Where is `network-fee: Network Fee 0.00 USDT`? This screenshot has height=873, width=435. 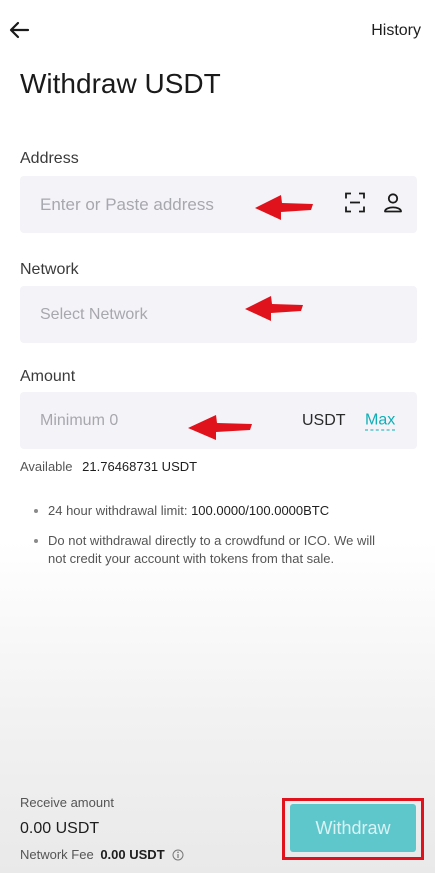 network-fee: Network Fee 0.00 USDT is located at coordinates (102, 855).